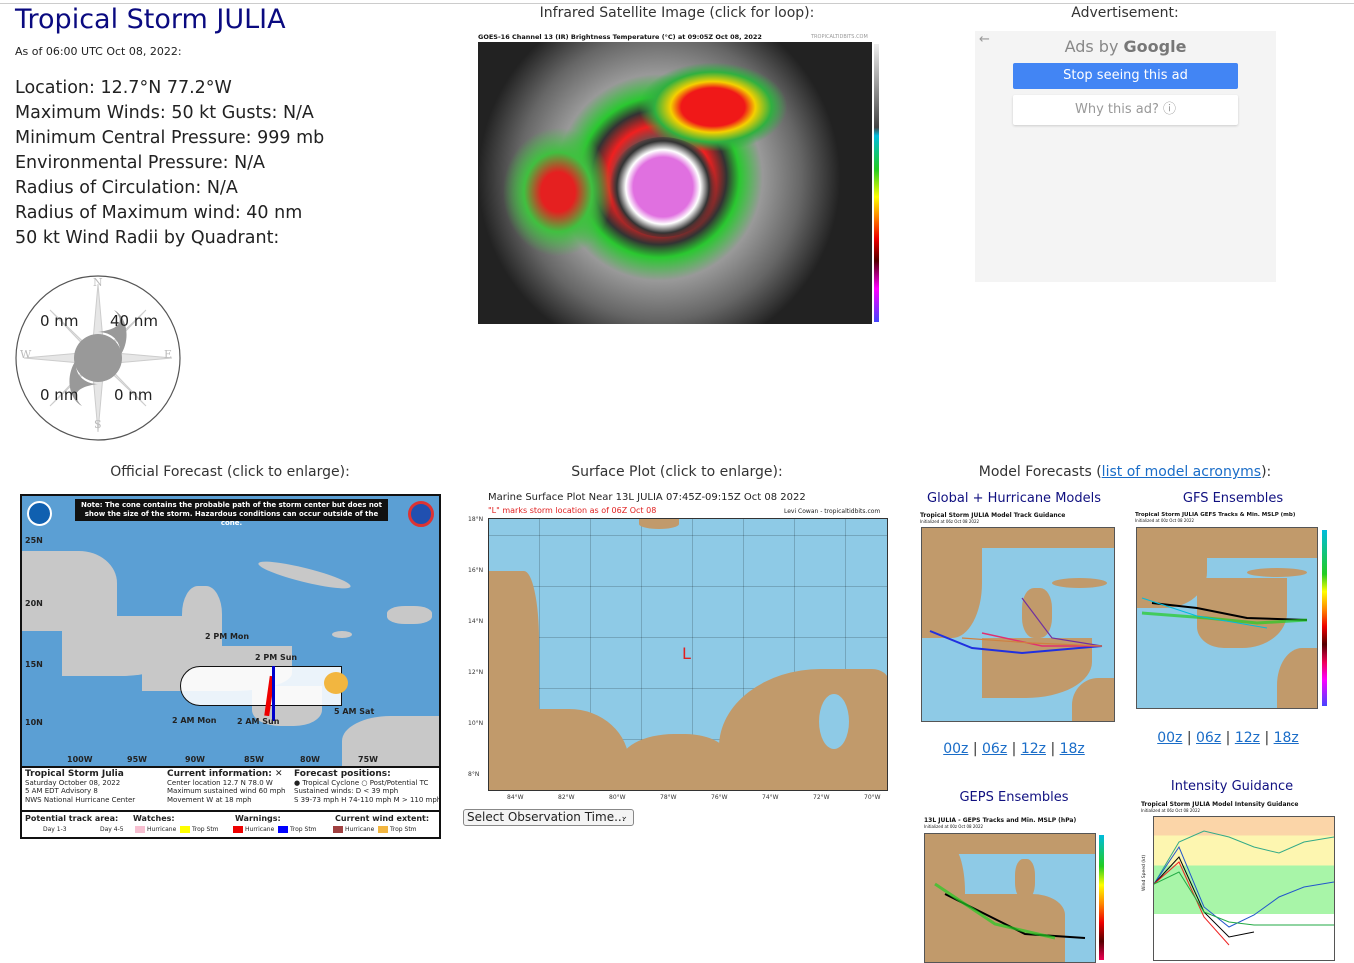  Describe the element at coordinates (1232, 786) in the screenshot. I see `intensity-guidance-label: Intensity Guidance` at that location.